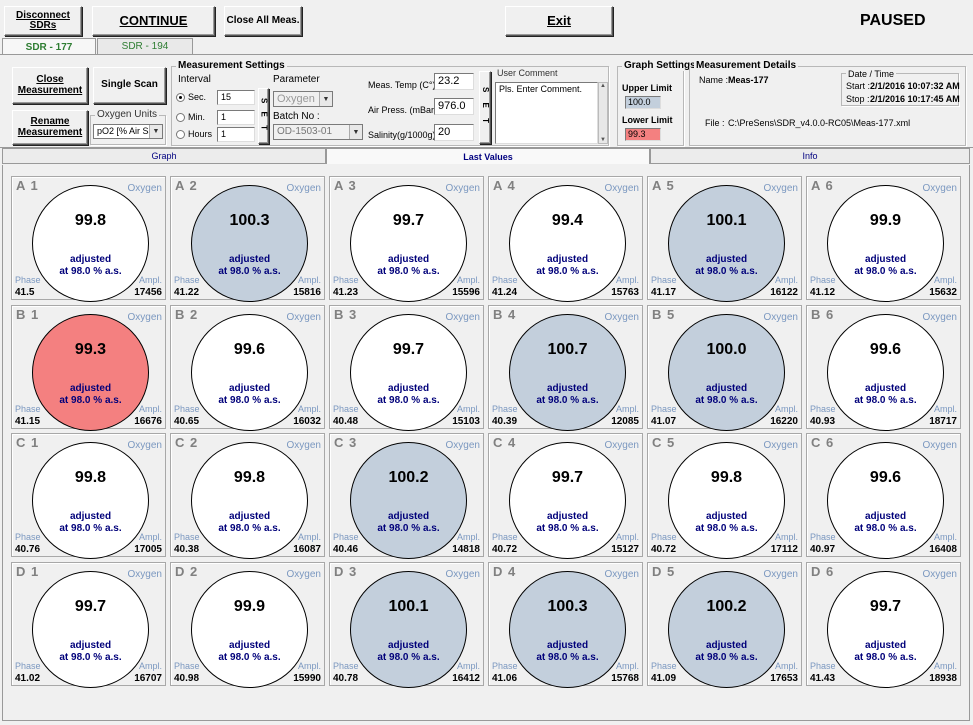 The height and width of the screenshot is (725, 973). What do you see at coordinates (187, 442) in the screenshot?
I see `well-position: C 2` at bounding box center [187, 442].